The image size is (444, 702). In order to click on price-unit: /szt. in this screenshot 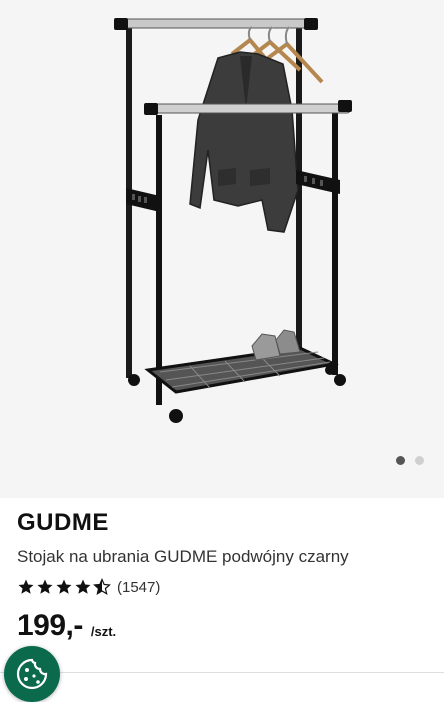, I will do `click(103, 631)`.